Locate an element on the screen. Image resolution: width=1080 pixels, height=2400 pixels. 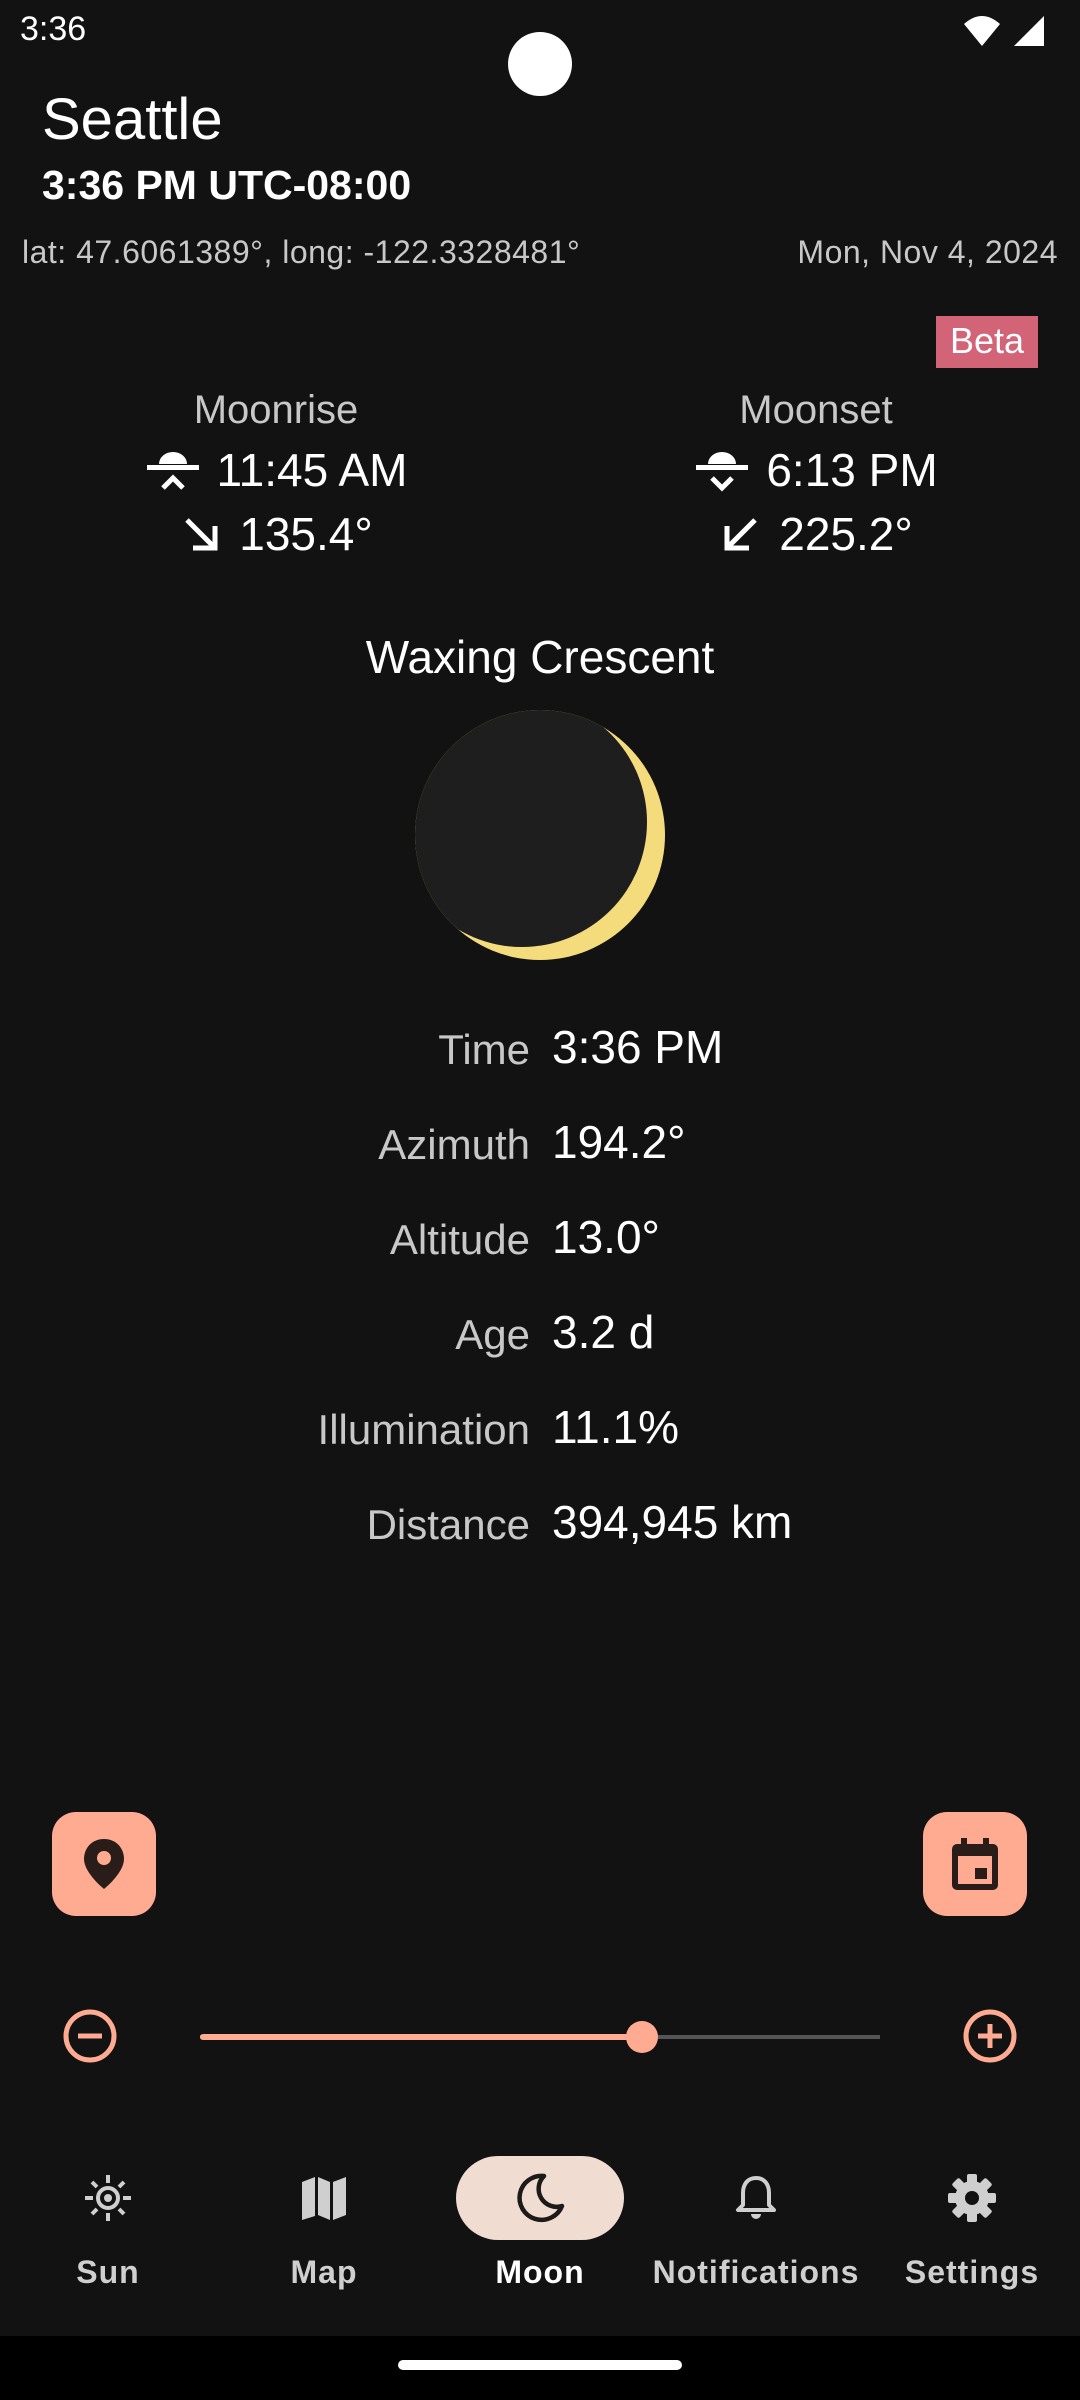
nav-item-settings: Settings is located at coordinates (972, 2215).